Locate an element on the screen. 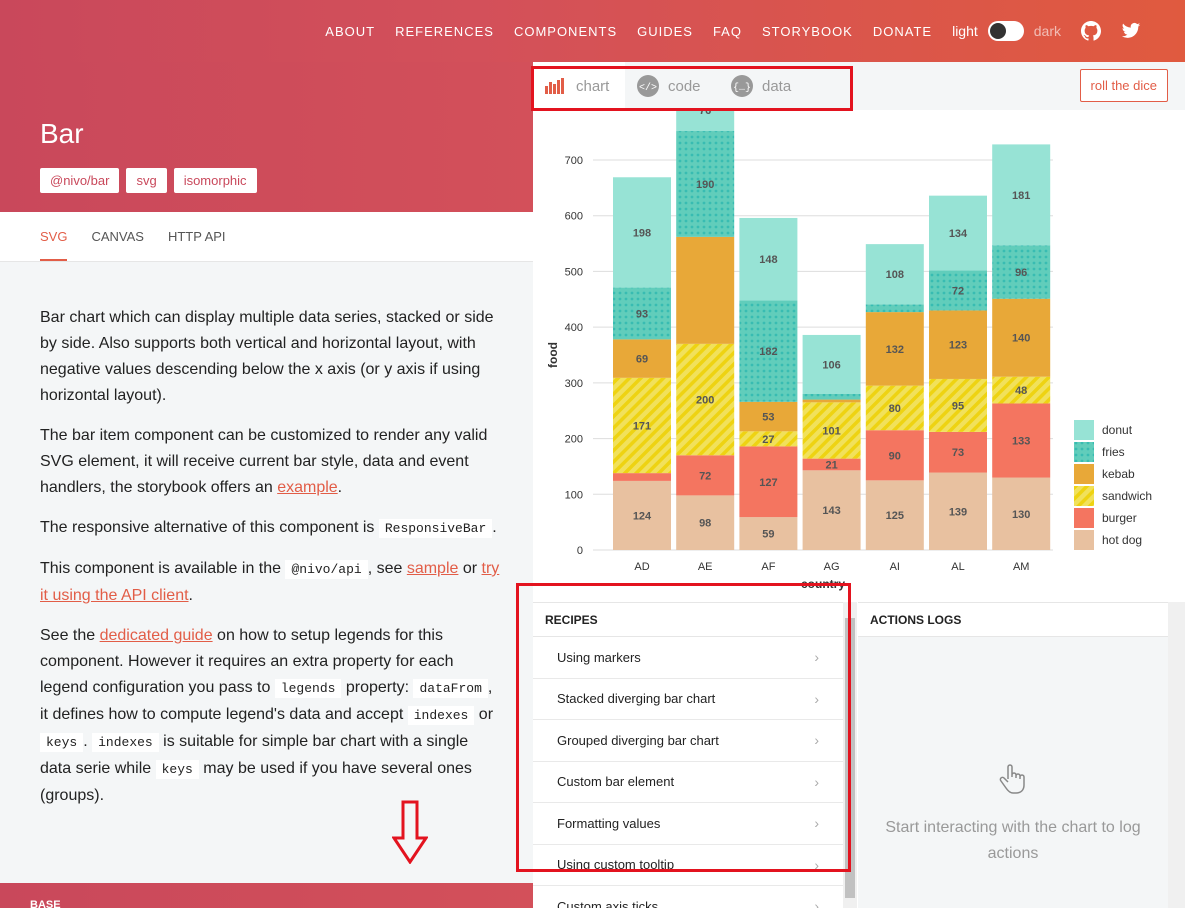 This screenshot has width=1185, height=908. github-icon is located at coordinates (1091, 31).